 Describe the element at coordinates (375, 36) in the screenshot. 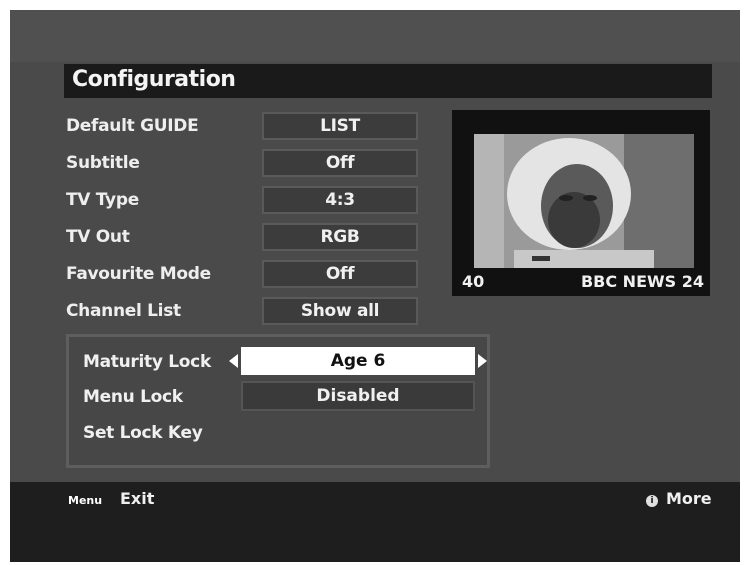

I see `top-band` at that location.